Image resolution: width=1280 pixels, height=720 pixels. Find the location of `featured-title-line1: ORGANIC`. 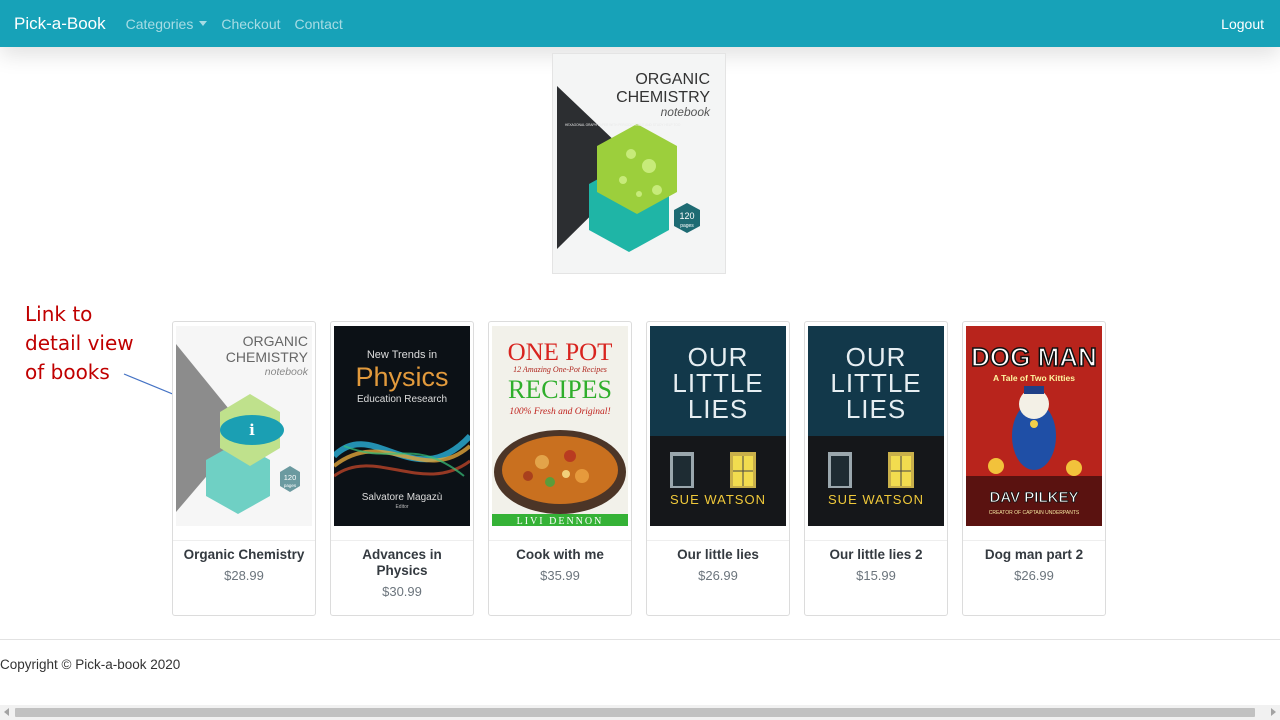

featured-title-line1: ORGANIC is located at coordinates (672, 79).